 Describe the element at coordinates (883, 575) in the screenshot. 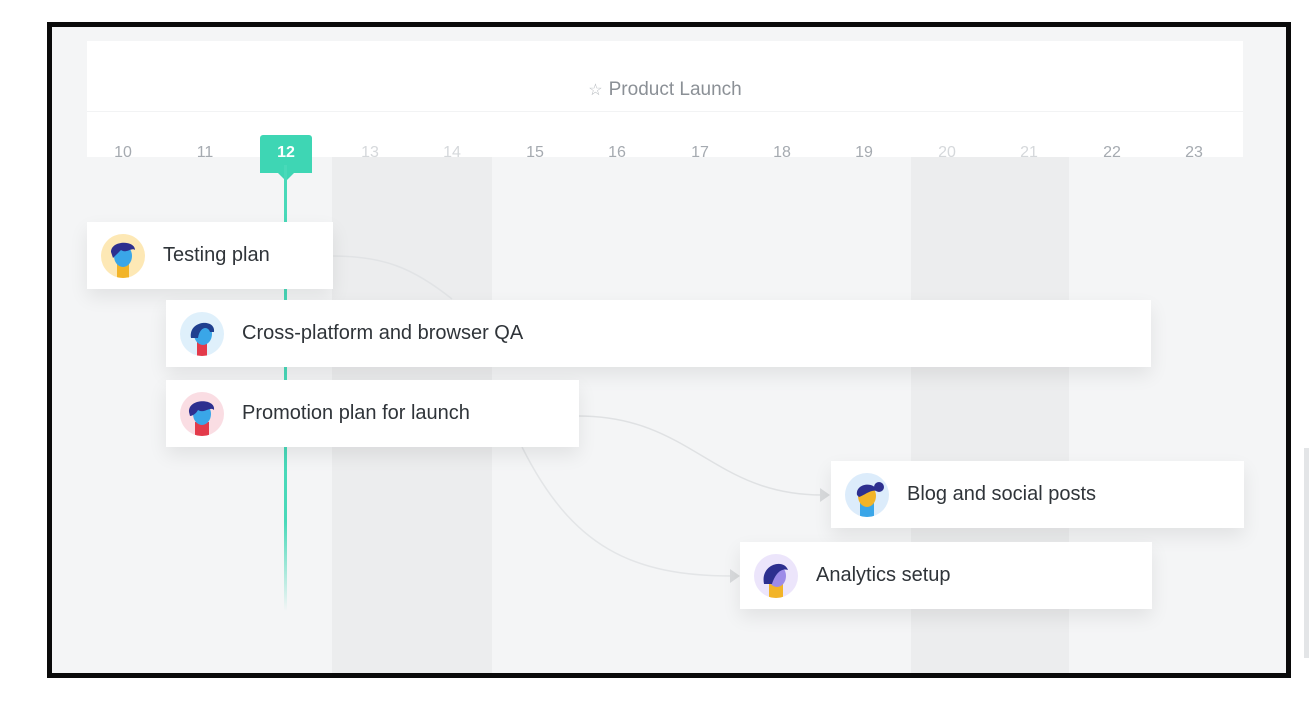

I see `task-label: Analytics setup` at that location.